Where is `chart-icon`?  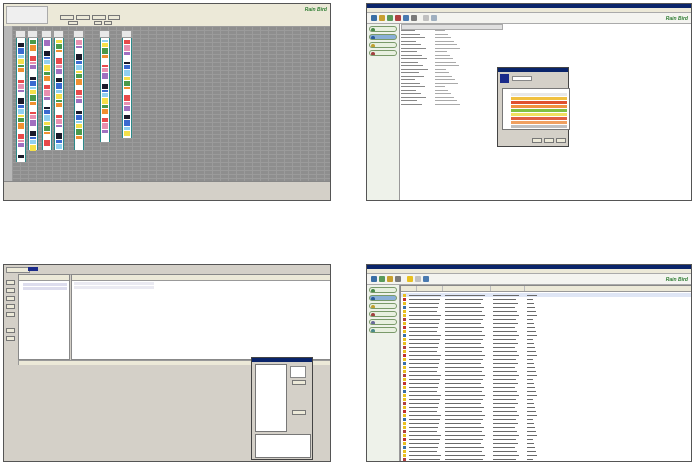
chart-icon is located at coordinates (426, 279).